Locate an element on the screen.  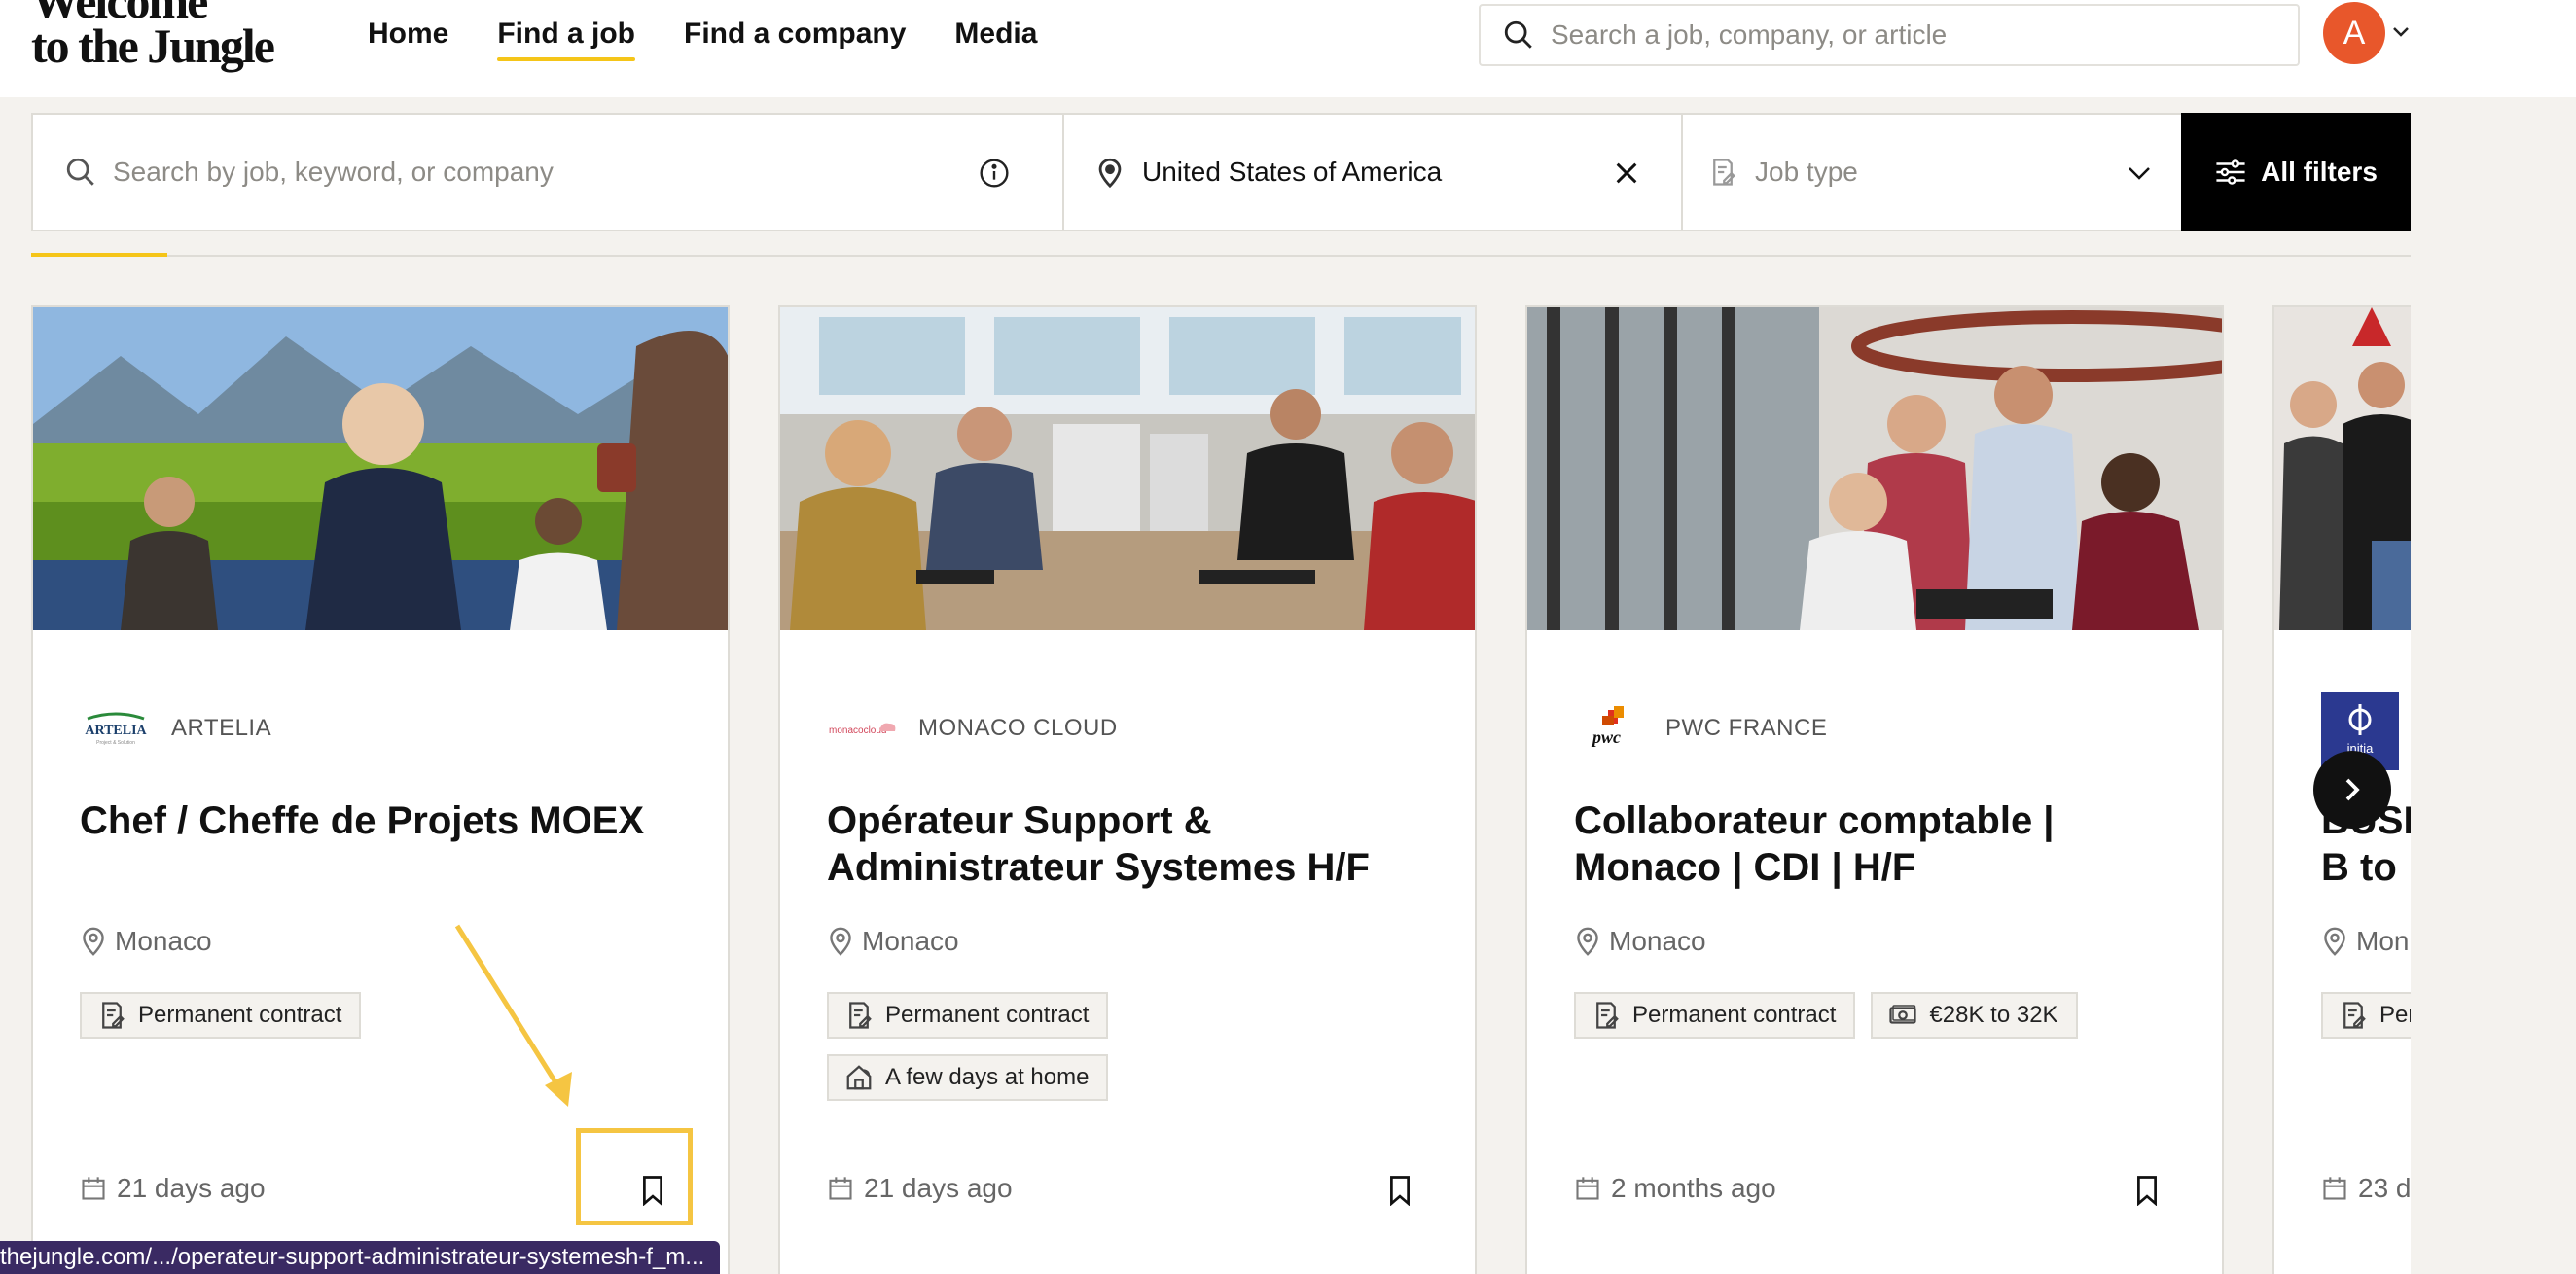
tag-salary: €28K to 32K is located at coordinates (1974, 1015).